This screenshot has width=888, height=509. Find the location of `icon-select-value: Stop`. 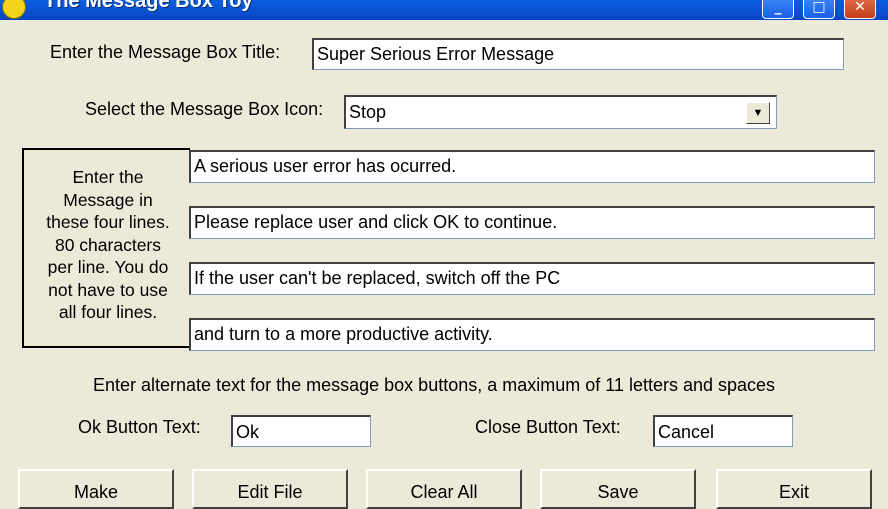

icon-select-value: Stop is located at coordinates (368, 112).